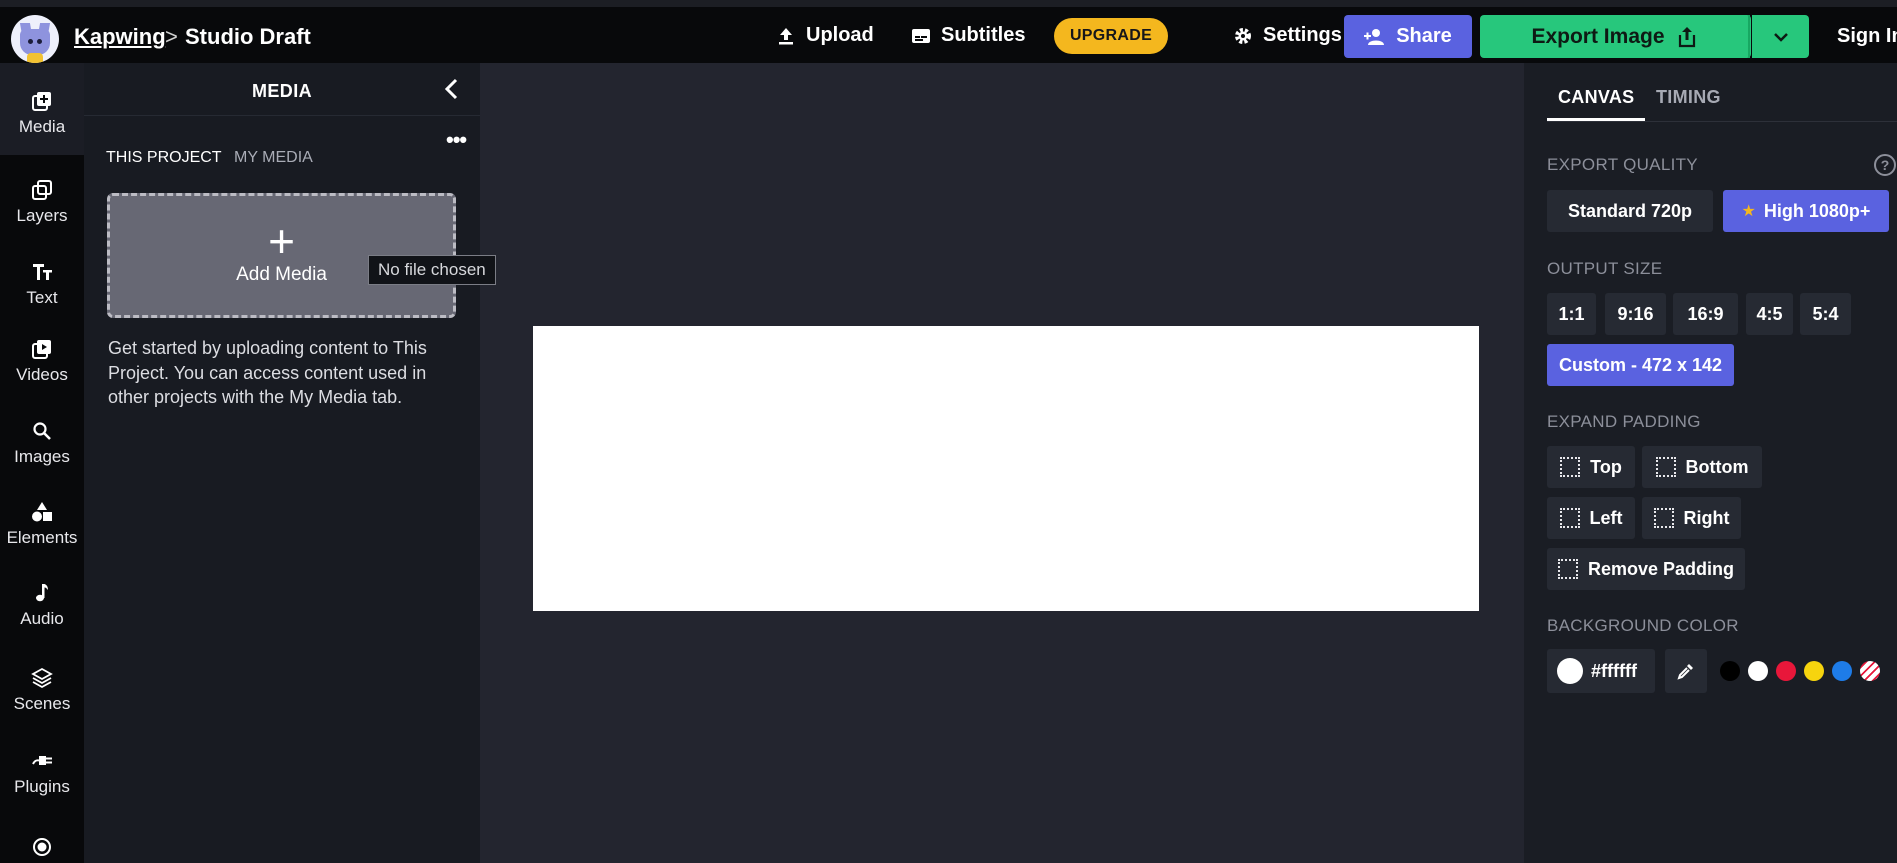 Image resolution: width=1897 pixels, height=863 pixels. Describe the element at coordinates (825, 35) in the screenshot. I see `upload-button: Upload` at that location.